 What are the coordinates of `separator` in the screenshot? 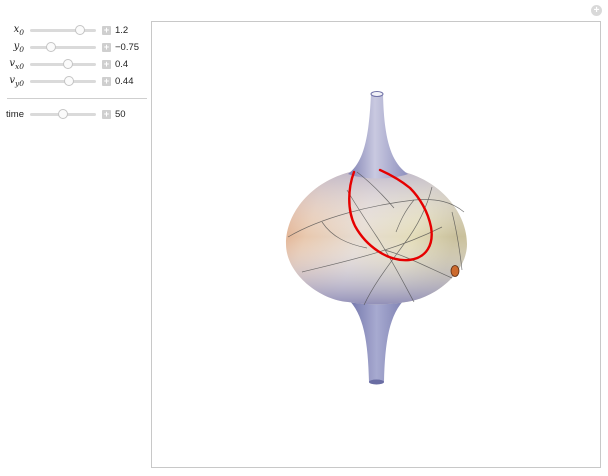 It's located at (77, 98).